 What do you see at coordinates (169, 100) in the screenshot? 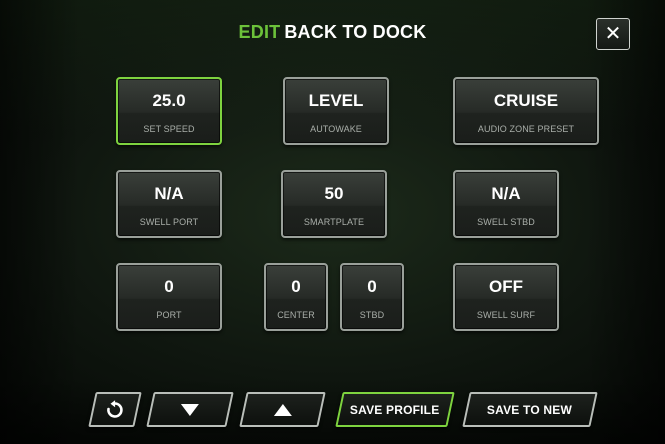
I see `set-speed-value: 25.0` at bounding box center [169, 100].